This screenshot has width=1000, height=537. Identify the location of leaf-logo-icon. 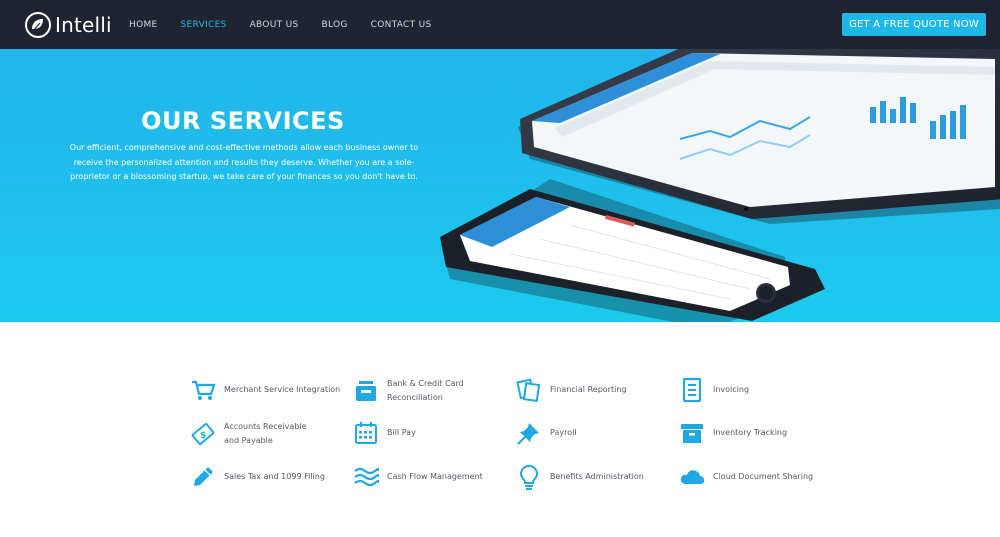
(38, 25).